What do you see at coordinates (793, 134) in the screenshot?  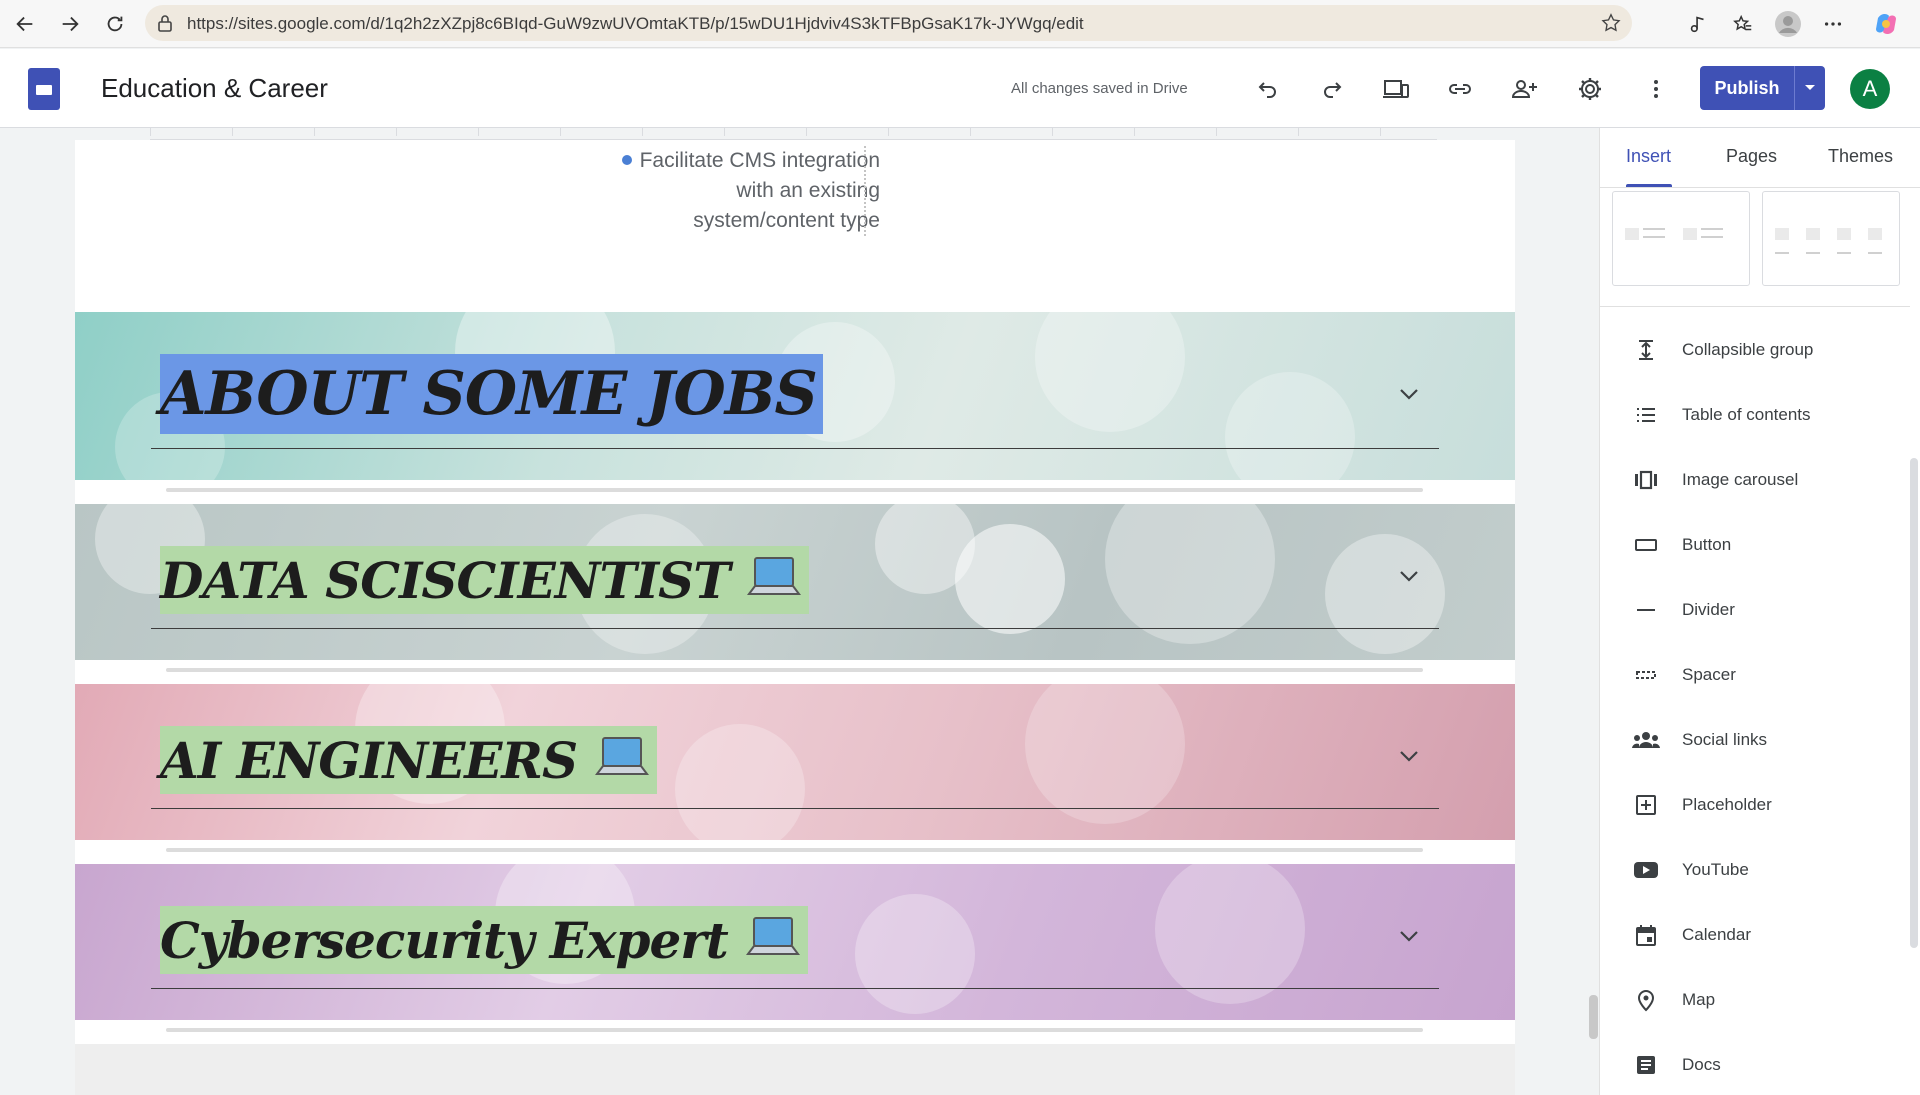 I see `layout-ruler` at bounding box center [793, 134].